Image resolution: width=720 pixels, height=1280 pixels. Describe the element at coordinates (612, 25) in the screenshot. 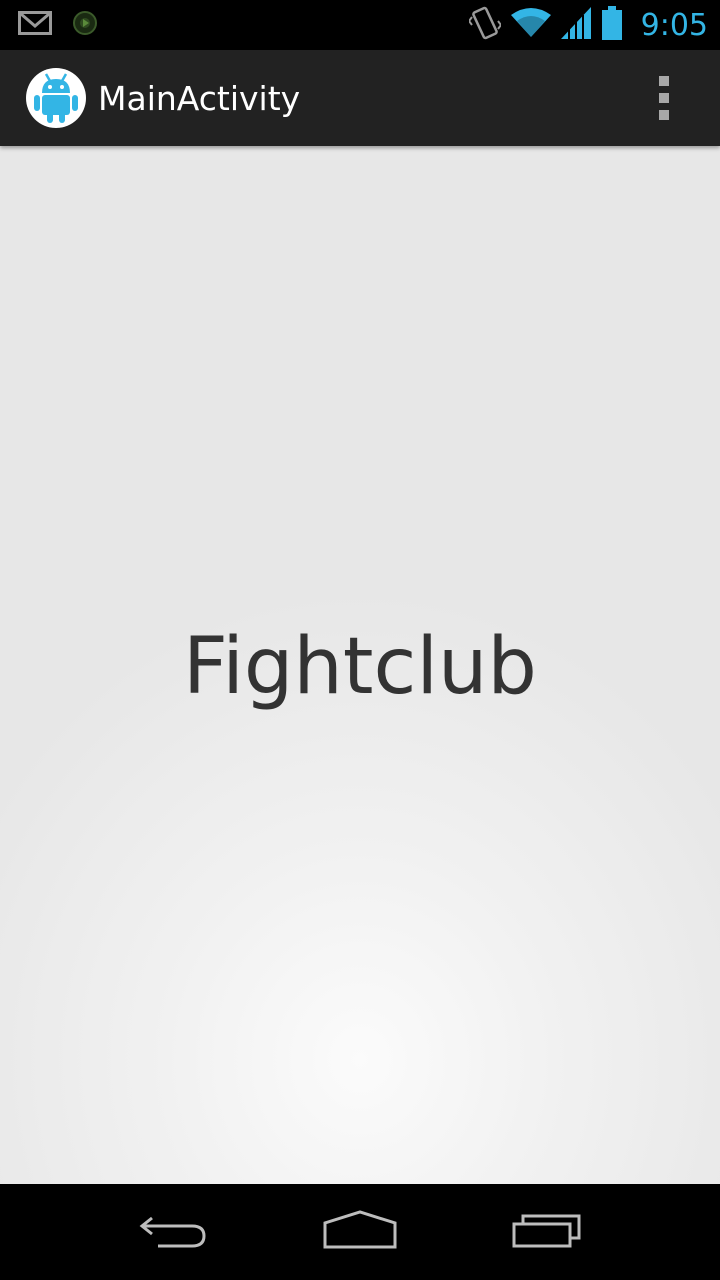

I see `battery-icon` at that location.